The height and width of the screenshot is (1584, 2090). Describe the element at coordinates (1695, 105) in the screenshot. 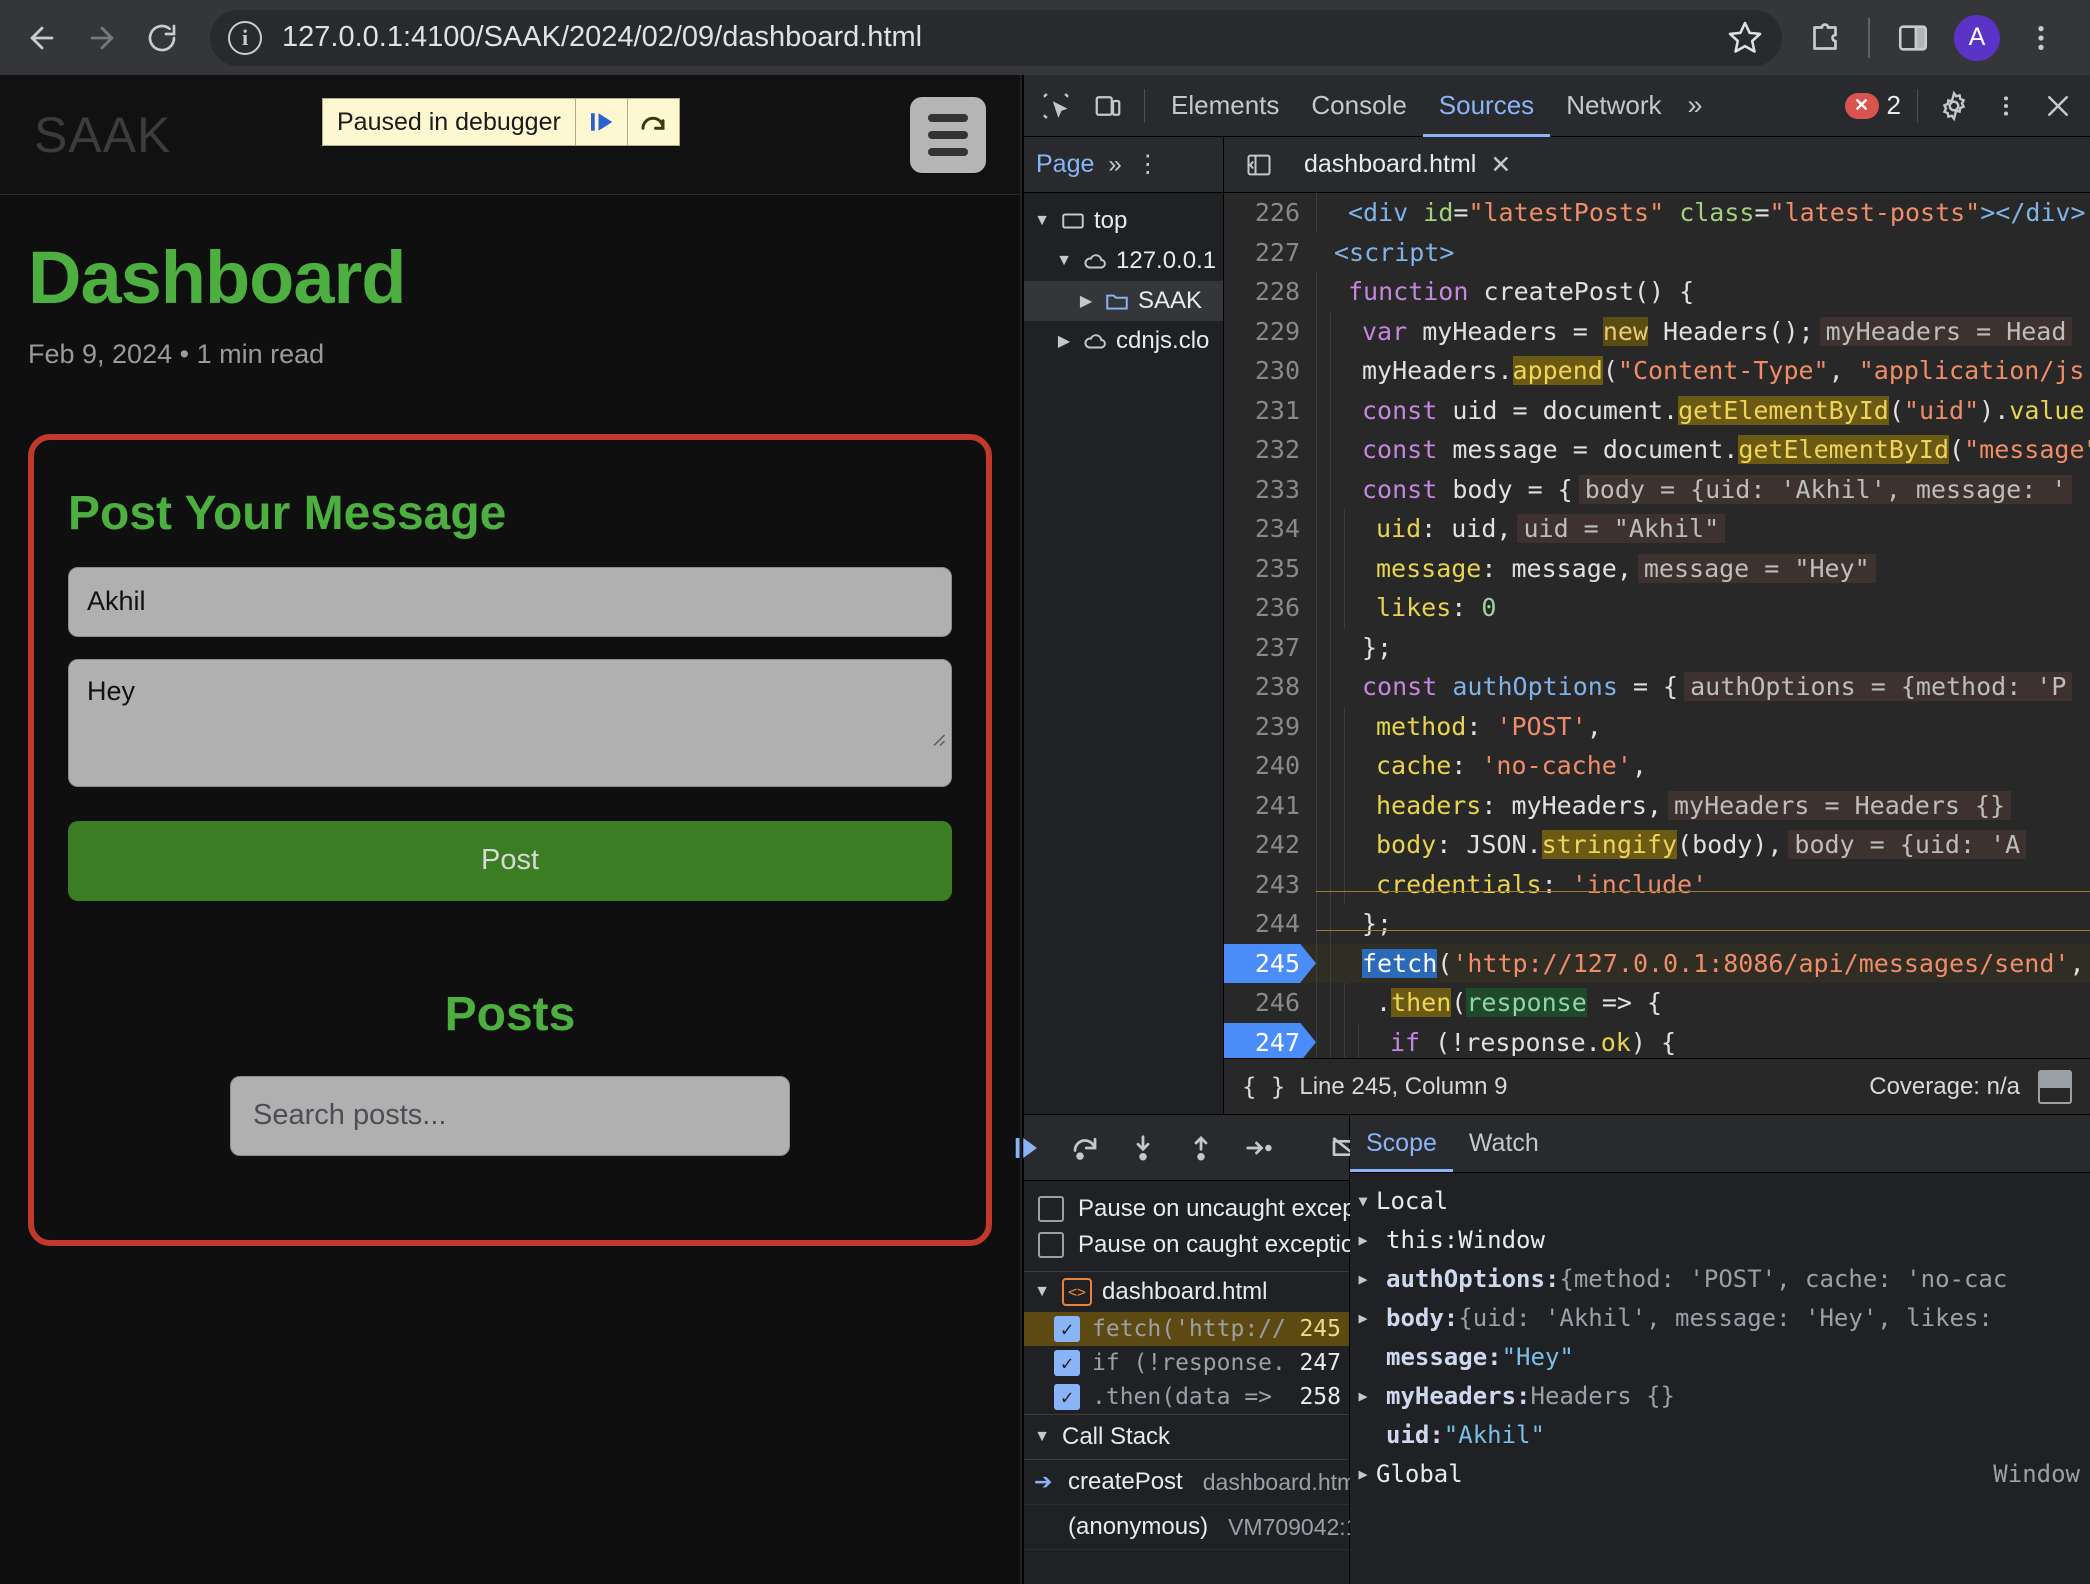

I see `more-tabs-icon: »` at that location.